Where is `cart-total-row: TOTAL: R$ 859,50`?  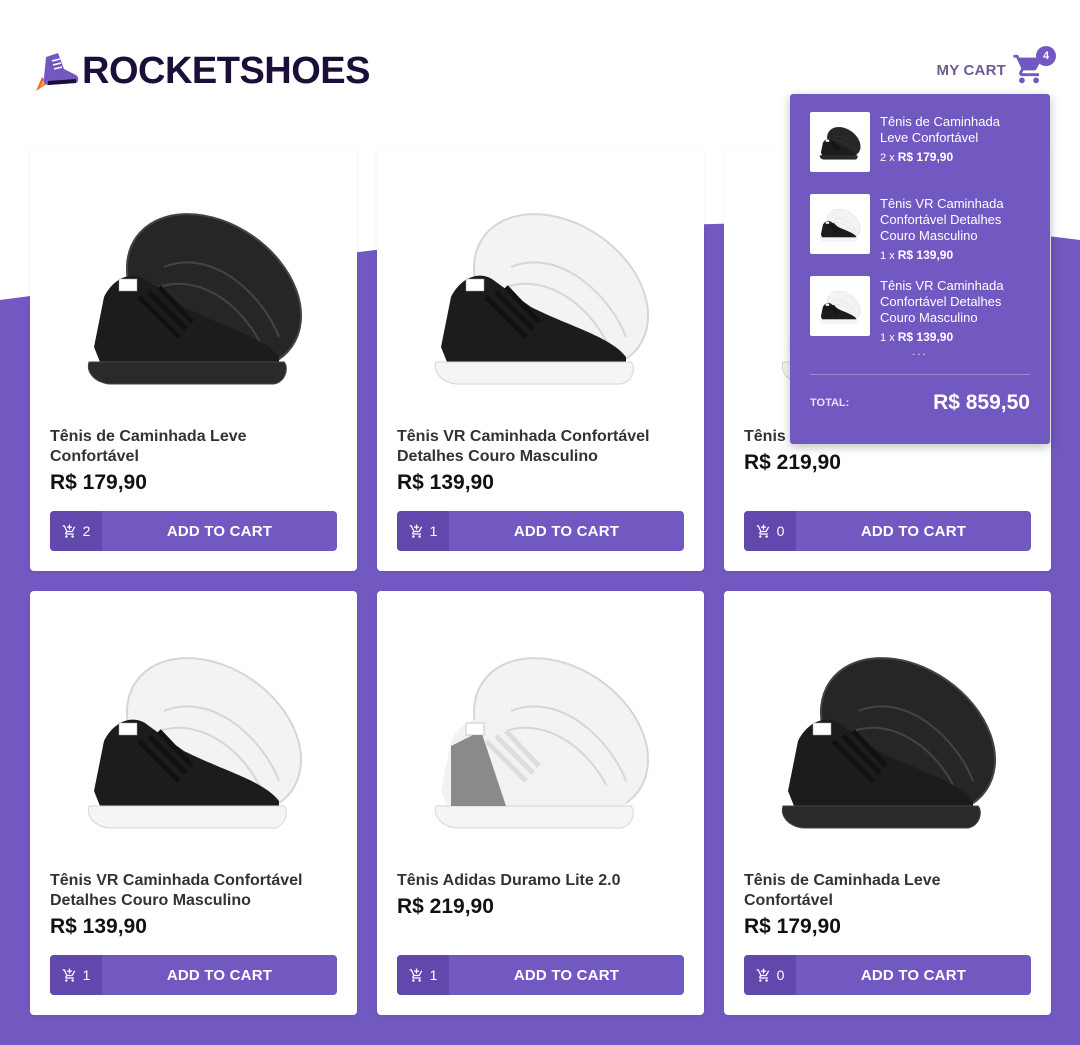 cart-total-row: TOTAL: R$ 859,50 is located at coordinates (920, 403).